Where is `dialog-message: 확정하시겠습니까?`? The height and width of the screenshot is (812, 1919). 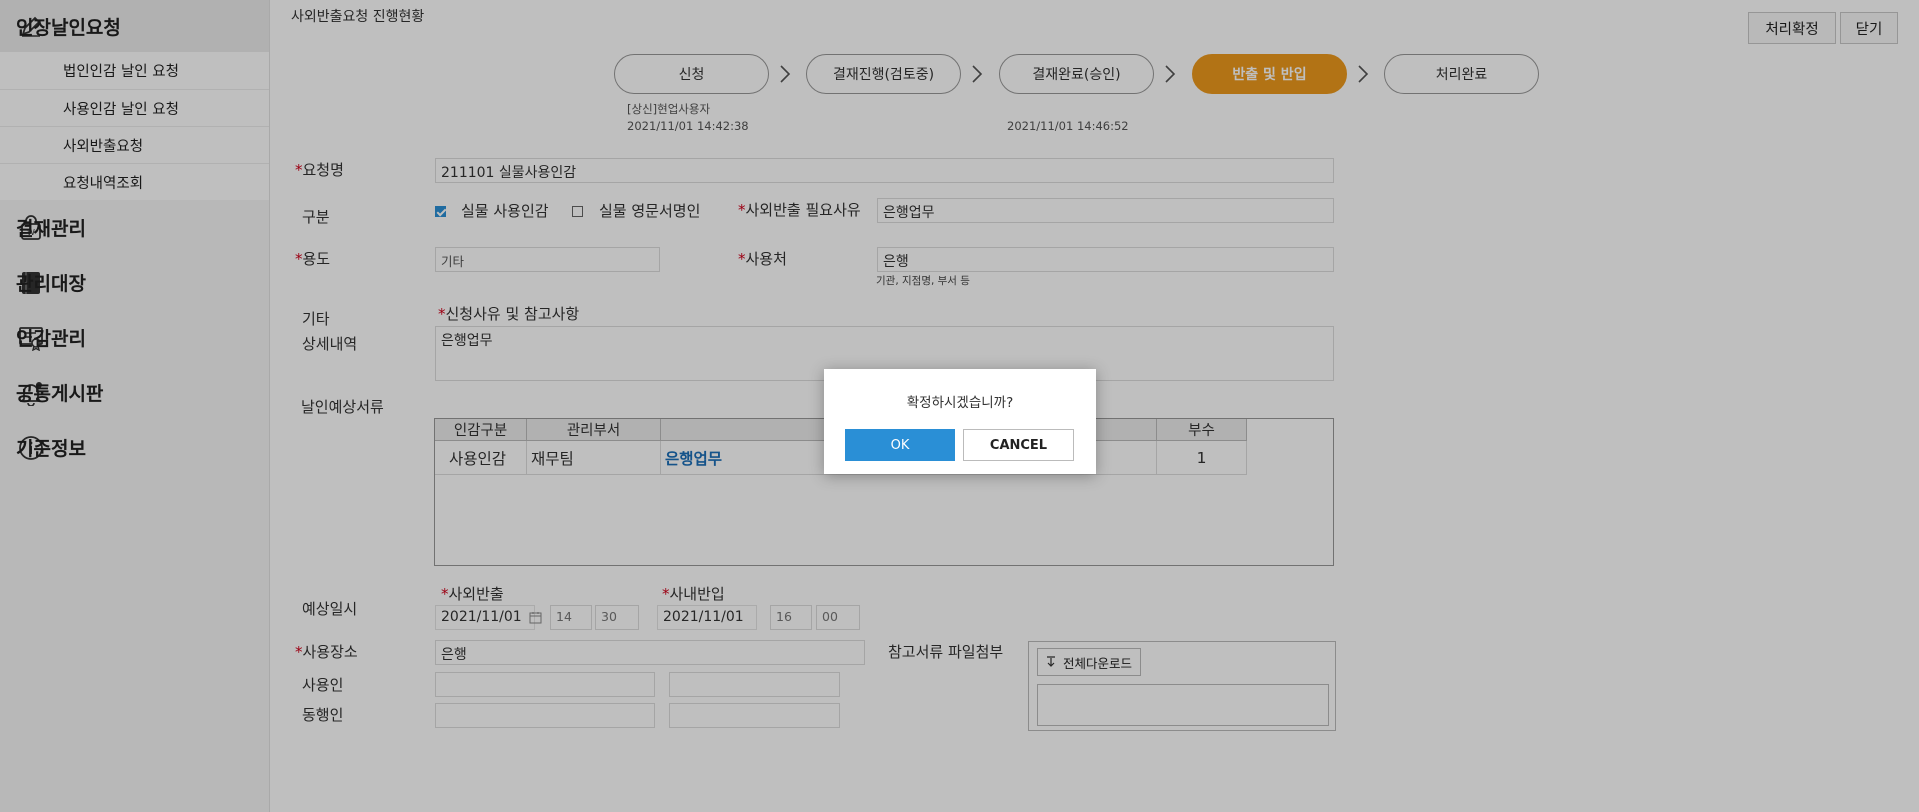
dialog-message: 확정하시겠습니까? is located at coordinates (960, 403).